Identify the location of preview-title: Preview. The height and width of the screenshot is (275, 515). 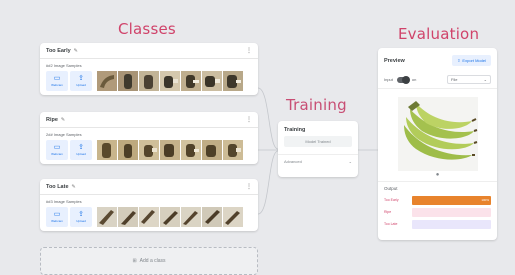
(394, 60).